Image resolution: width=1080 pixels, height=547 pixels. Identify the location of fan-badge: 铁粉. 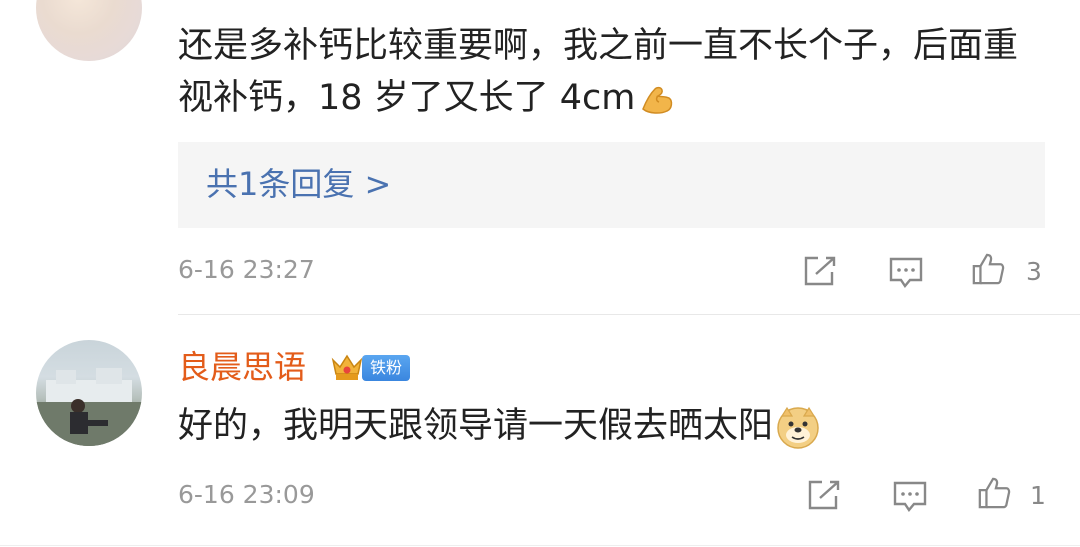
(386, 368).